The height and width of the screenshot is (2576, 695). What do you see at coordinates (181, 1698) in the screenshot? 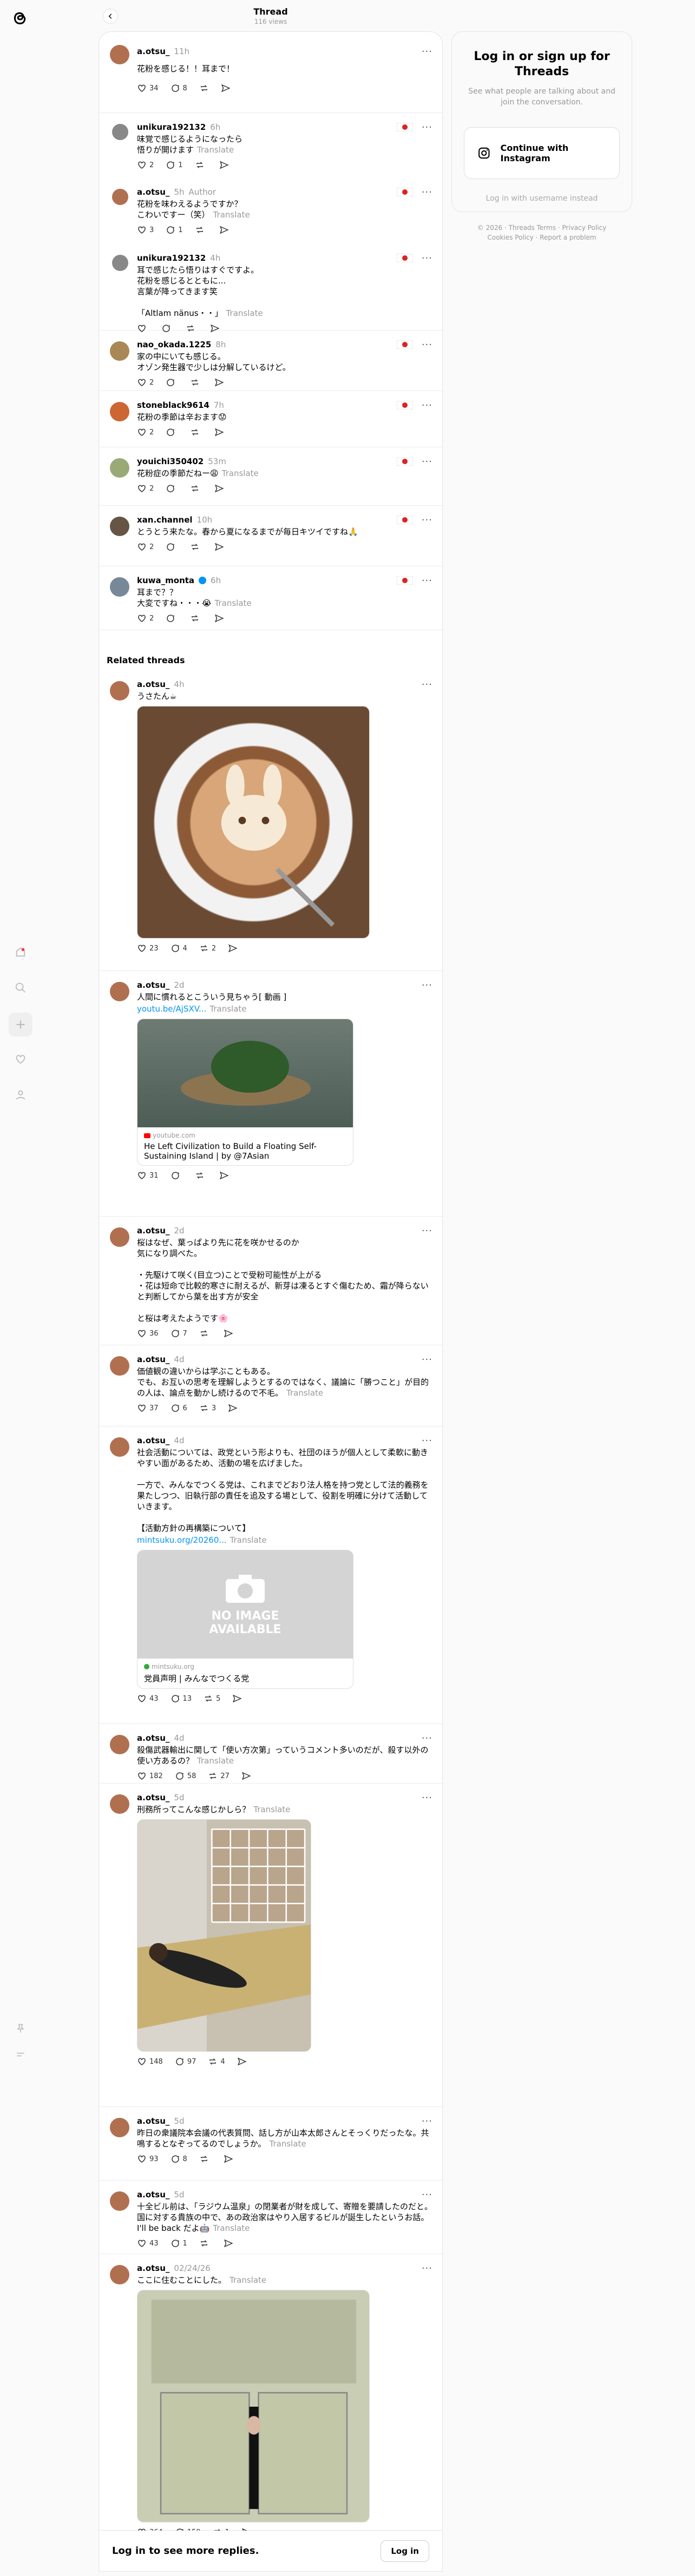
I see `reply-button: 13` at bounding box center [181, 1698].